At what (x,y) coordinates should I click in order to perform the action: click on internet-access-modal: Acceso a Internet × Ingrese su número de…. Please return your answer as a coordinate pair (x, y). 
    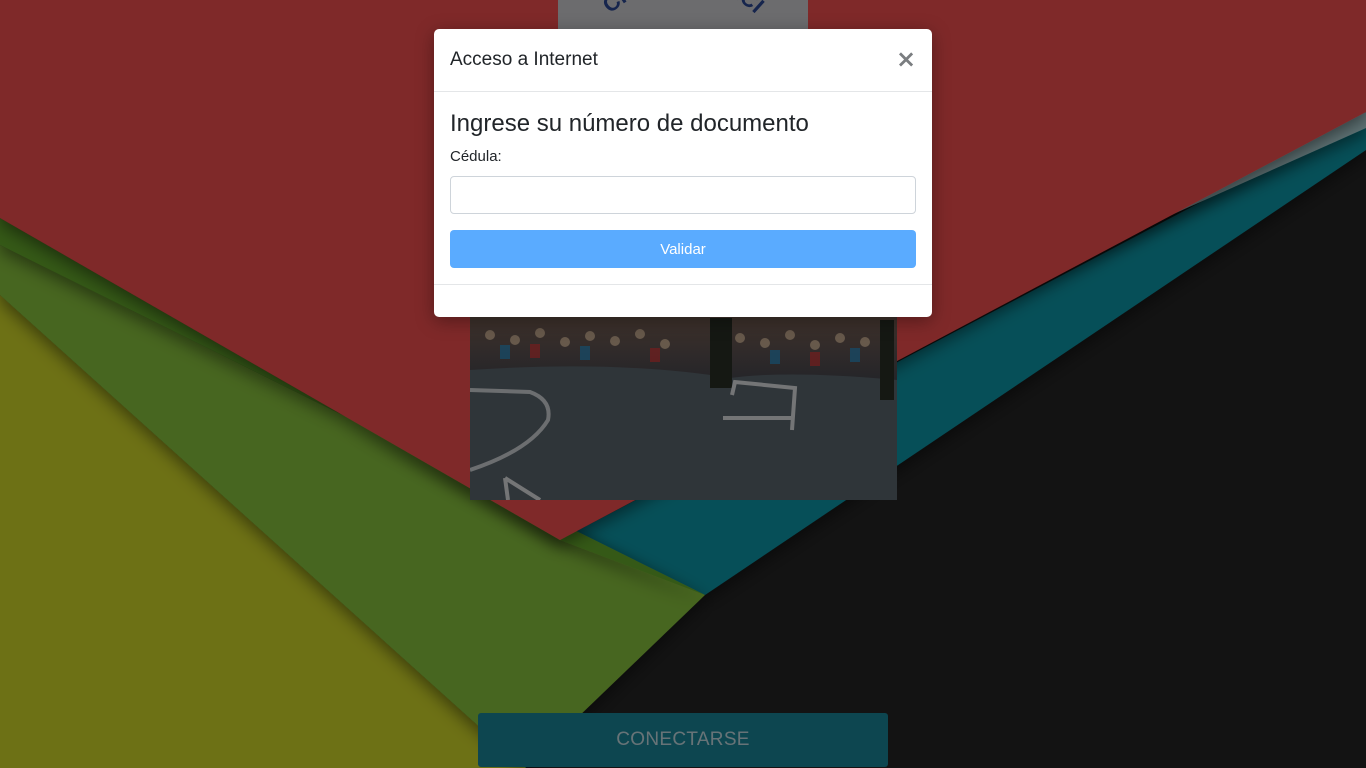
    Looking at the image, I should click on (683, 173).